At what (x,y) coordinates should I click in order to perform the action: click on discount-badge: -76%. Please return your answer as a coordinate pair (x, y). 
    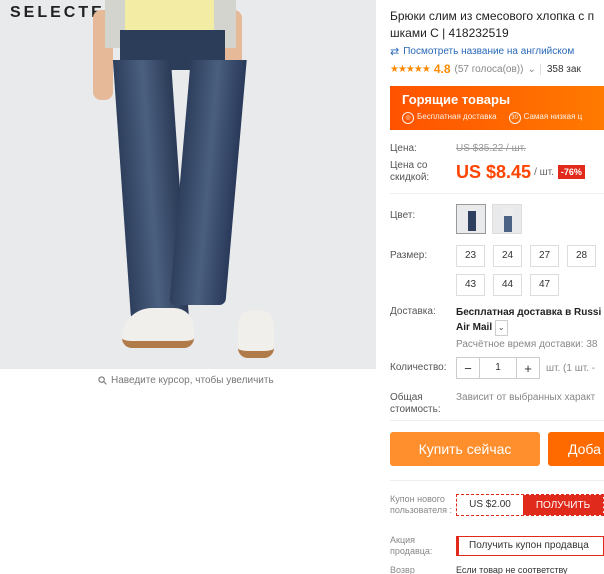
    Looking at the image, I should click on (571, 172).